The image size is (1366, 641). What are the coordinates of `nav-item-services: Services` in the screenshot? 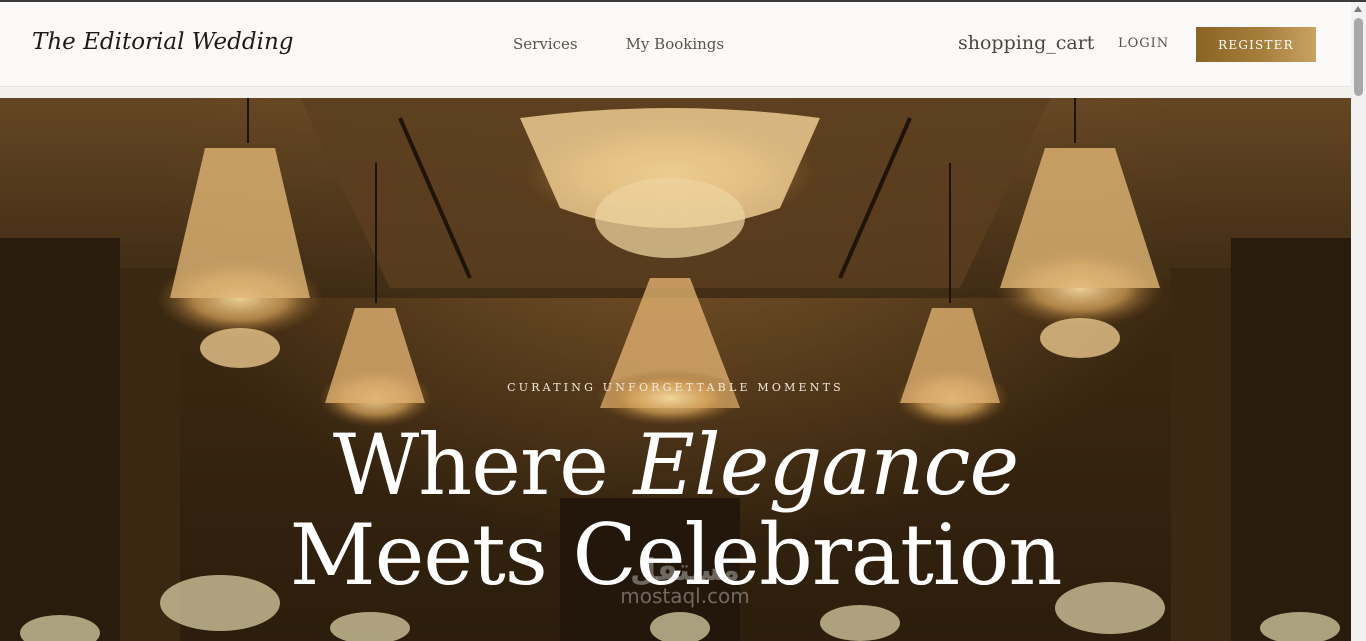 It's located at (545, 44).